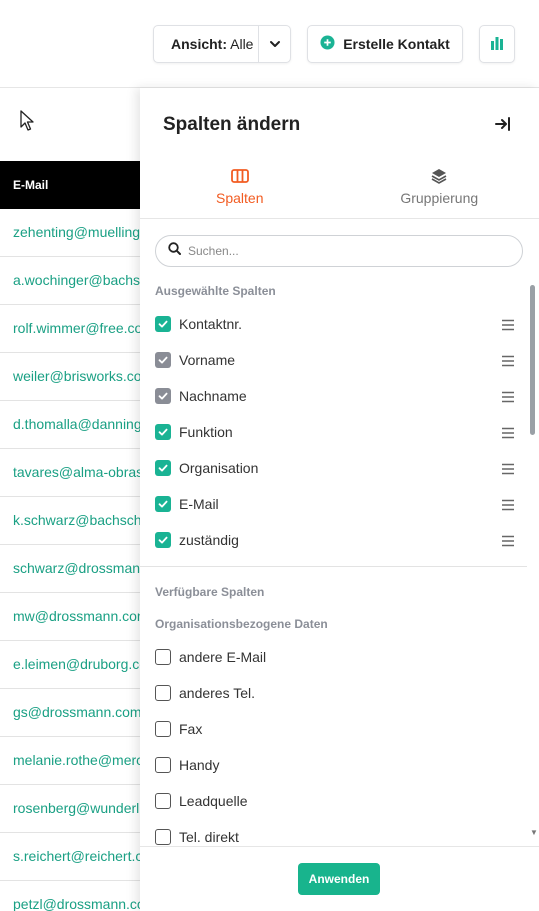 Image resolution: width=539 pixels, height=911 pixels. I want to click on available-columns-heading: Verfügbare Spalten, so click(210, 592).